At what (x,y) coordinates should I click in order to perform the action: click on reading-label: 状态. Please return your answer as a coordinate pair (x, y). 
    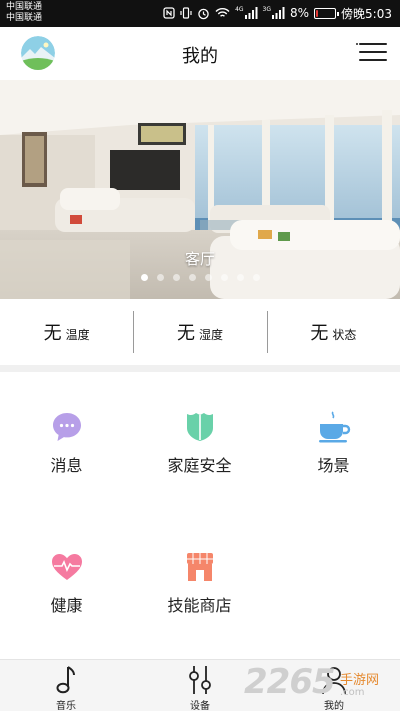
    Looking at the image, I should click on (344, 334).